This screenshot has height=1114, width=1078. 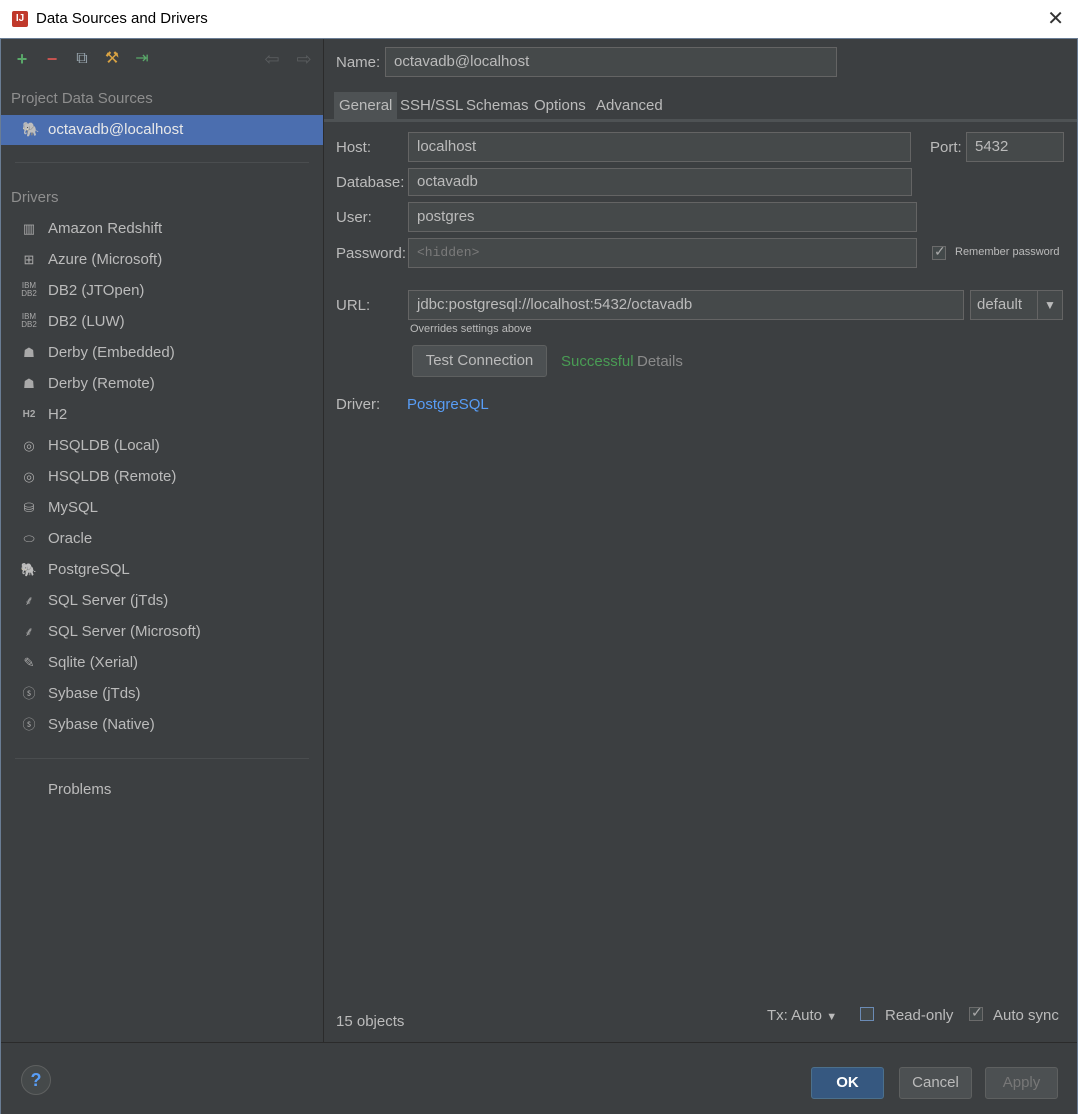 I want to click on database-field: octavadb, so click(x=660, y=182).